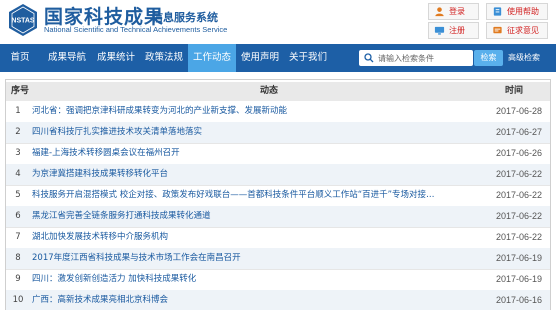 Image resolution: width=556 pixels, height=315 pixels. I want to click on news-link: 广西：高新技术成果亮相北京科博会, so click(237, 300).